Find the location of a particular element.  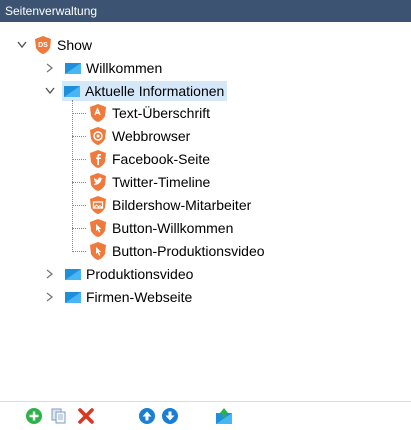

show-icon: DS is located at coordinates (43, 45).